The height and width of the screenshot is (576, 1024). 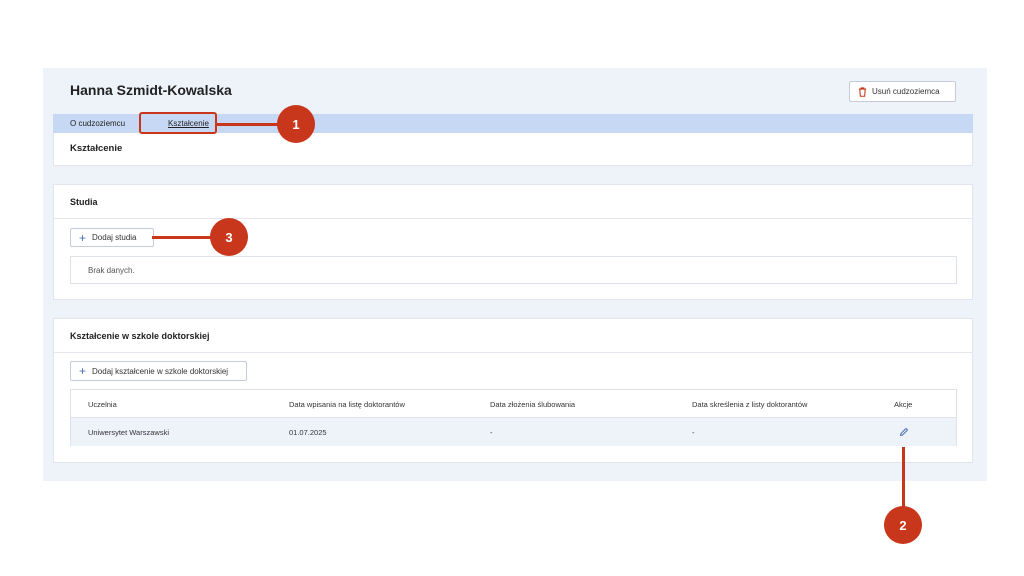 What do you see at coordinates (151, 90) in the screenshot?
I see `page-title: Hanna Szmidt-Kowalska` at bounding box center [151, 90].